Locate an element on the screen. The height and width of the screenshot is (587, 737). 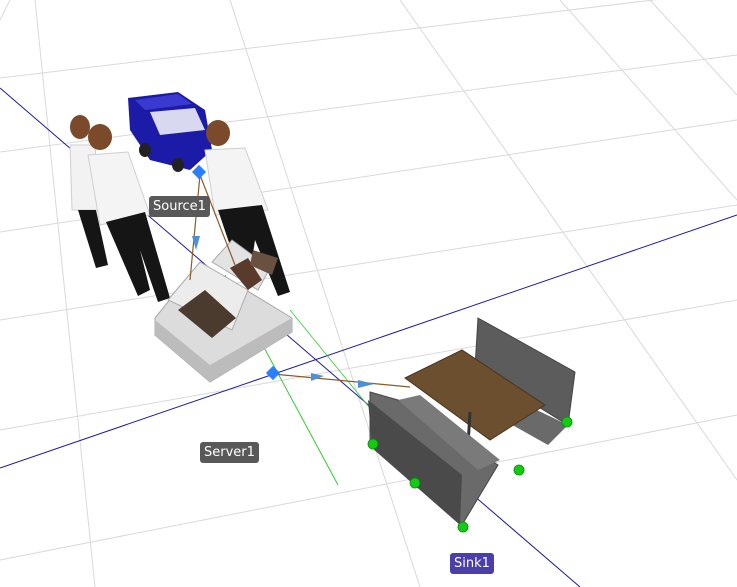
vehicle-model is located at coordinates (170, 132).